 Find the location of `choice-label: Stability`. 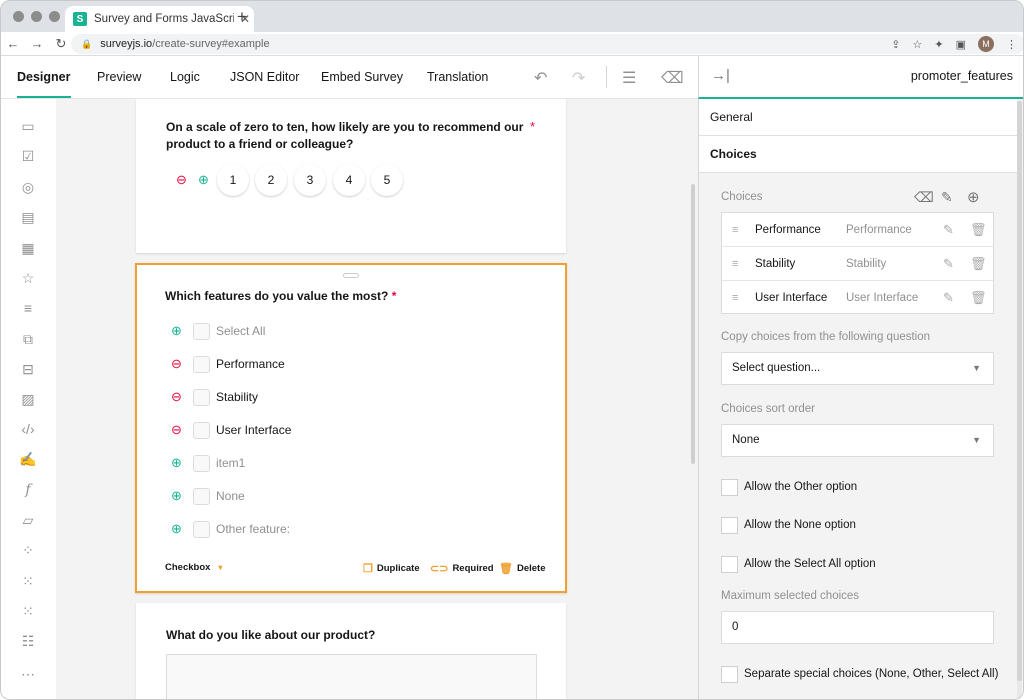

choice-label: Stability is located at coordinates (237, 397).